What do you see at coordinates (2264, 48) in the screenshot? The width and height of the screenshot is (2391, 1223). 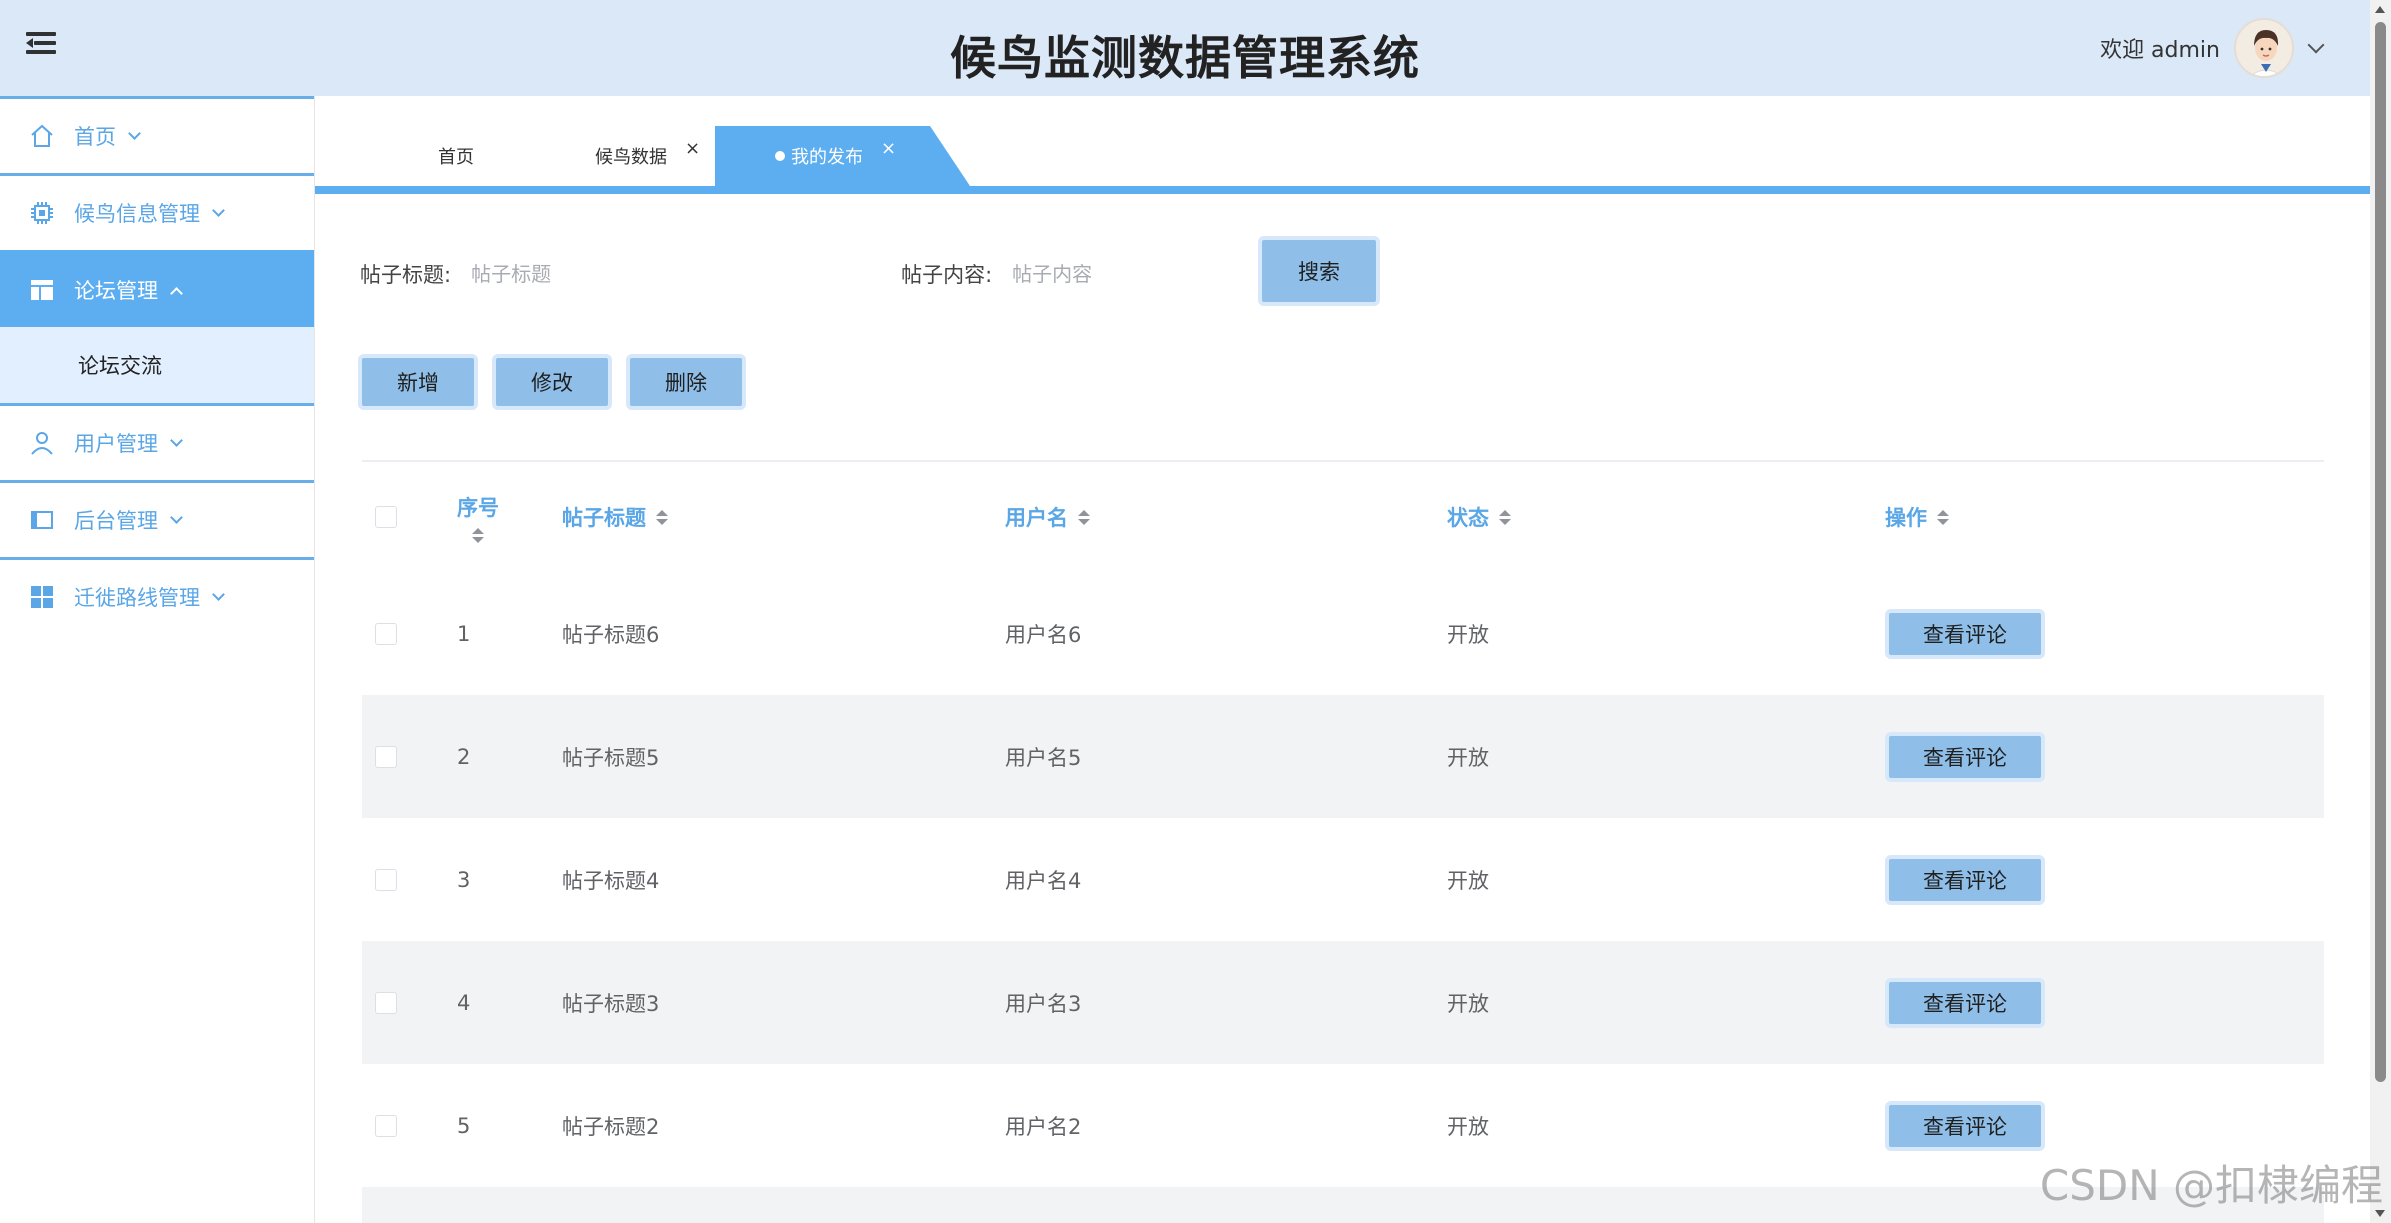 I see `avatar` at bounding box center [2264, 48].